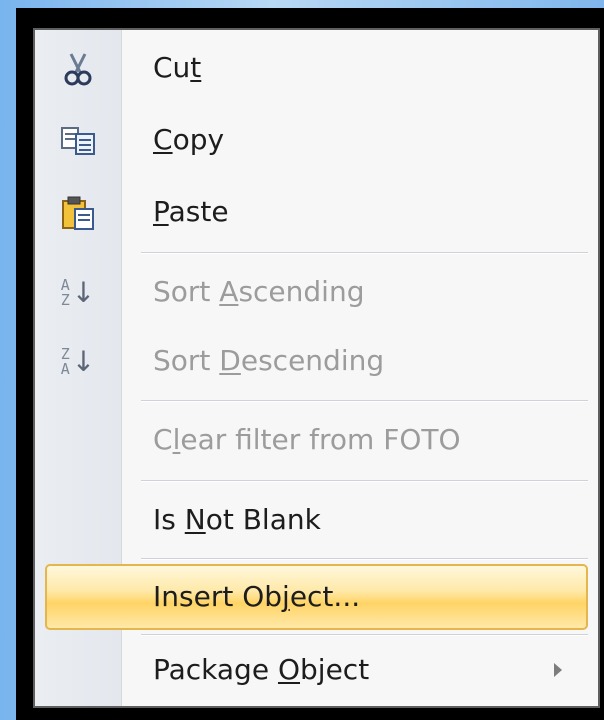 The image size is (604, 720). What do you see at coordinates (316, 140) in the screenshot?
I see `menu-item-copy: Copy` at bounding box center [316, 140].